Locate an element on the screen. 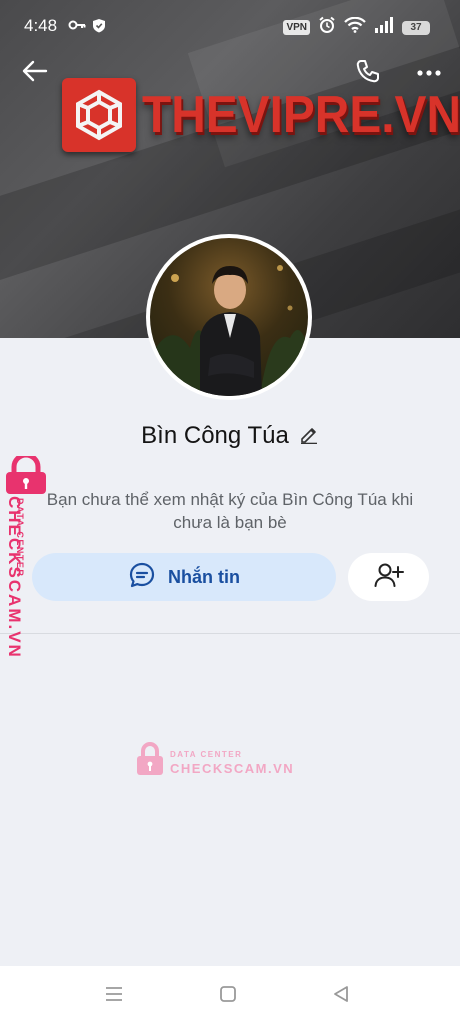  watermark-center-big: CHECKSCAM.VN is located at coordinates (232, 768).